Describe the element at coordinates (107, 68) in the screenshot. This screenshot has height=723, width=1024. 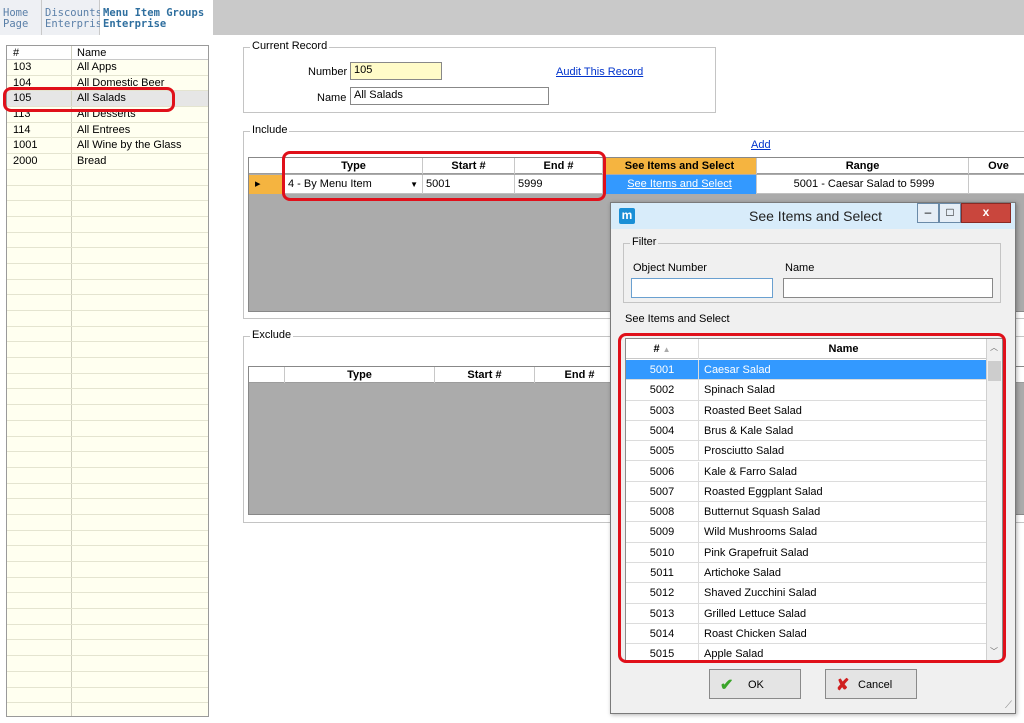
I see `record-row: 103 All Apps` at that location.